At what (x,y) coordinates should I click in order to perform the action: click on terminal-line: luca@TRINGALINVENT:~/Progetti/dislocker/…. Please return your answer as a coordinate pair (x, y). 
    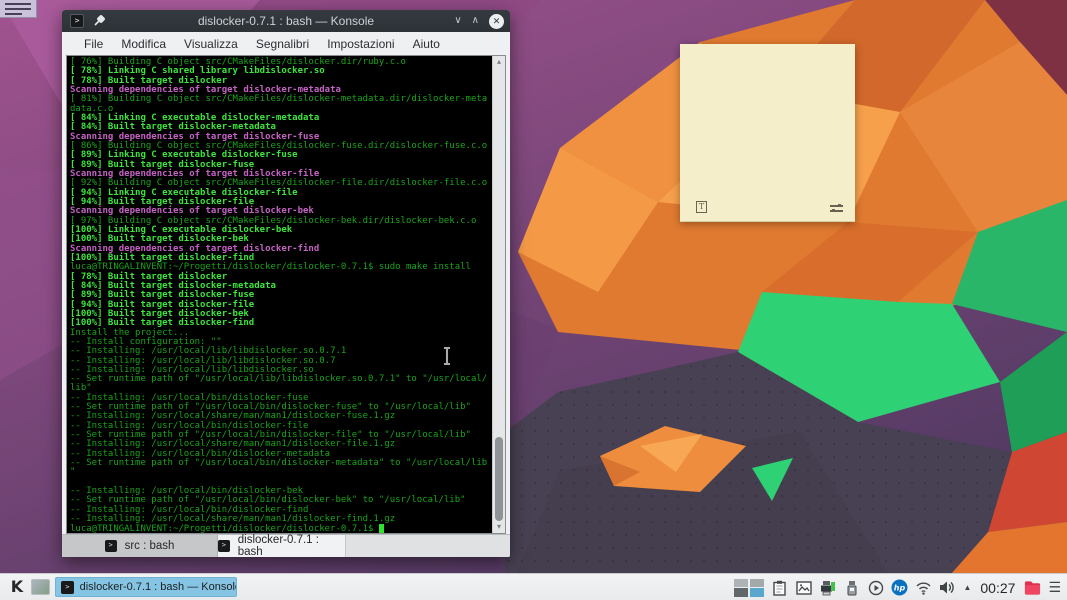
    Looking at the image, I should click on (281, 528).